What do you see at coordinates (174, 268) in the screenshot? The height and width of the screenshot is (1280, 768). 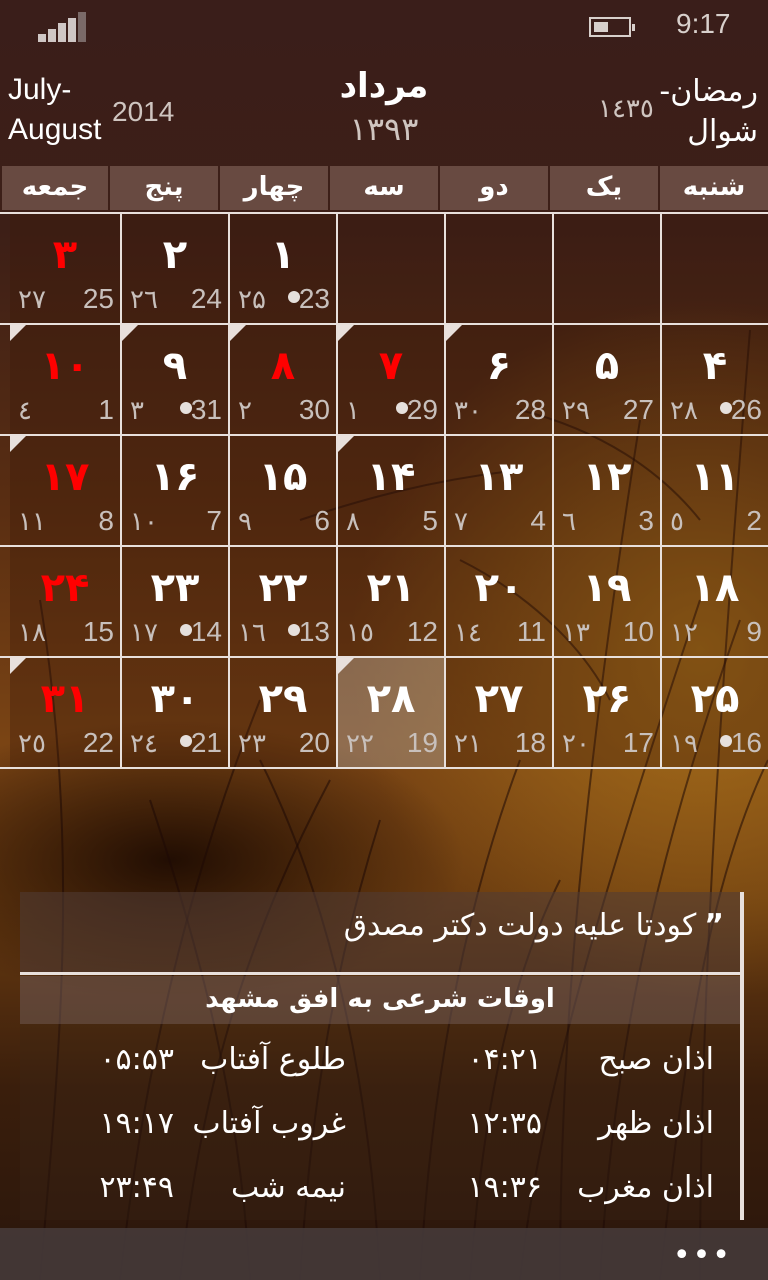 I see `calendar-day: ۲ ۲٦ 24` at bounding box center [174, 268].